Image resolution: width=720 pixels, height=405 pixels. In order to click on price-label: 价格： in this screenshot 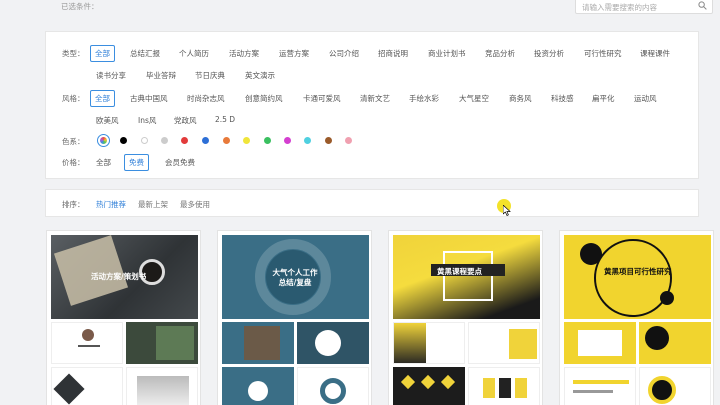, I will do `click(73, 162)`.